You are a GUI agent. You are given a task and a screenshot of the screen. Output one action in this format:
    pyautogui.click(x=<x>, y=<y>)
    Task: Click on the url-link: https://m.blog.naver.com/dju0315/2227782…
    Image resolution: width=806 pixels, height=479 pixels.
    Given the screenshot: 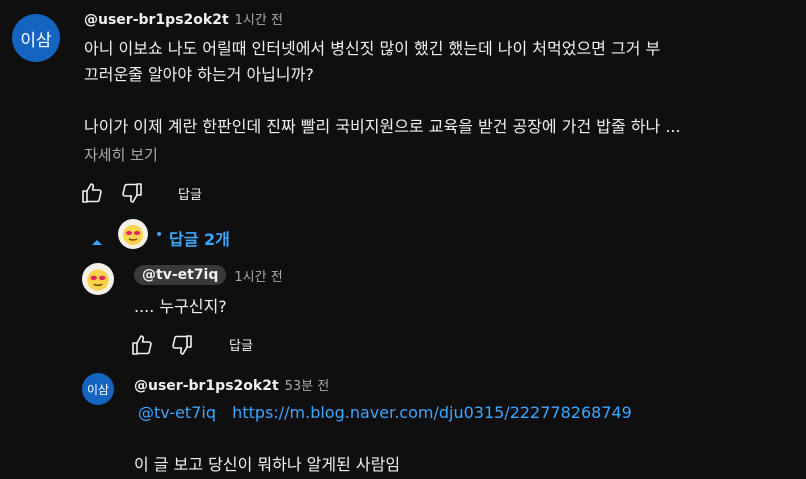 What is the action you would take?
    pyautogui.click(x=432, y=412)
    